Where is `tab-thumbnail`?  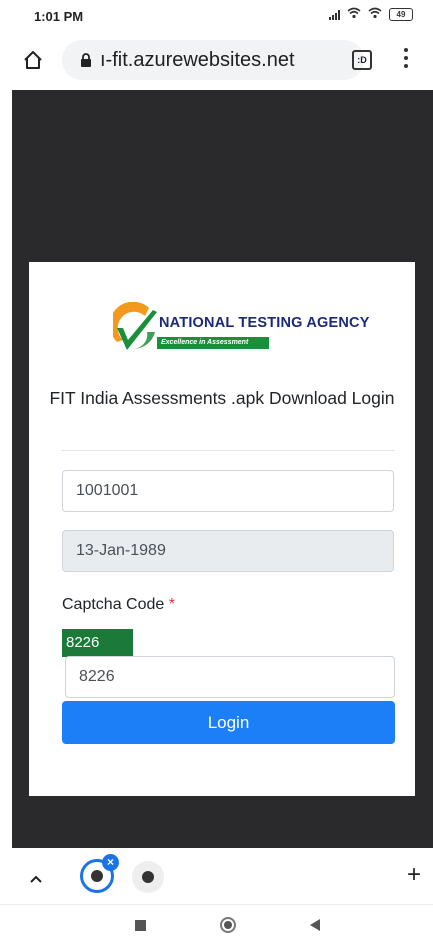 tab-thumbnail is located at coordinates (148, 877).